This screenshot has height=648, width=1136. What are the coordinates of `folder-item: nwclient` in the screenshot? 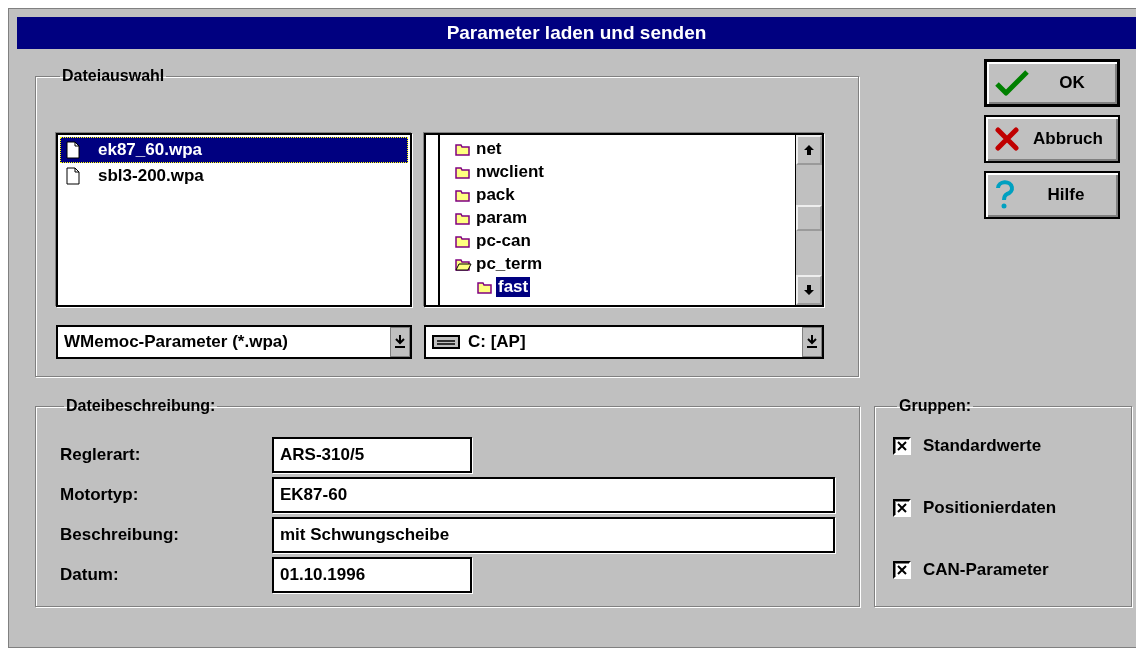 It's located at (510, 171).